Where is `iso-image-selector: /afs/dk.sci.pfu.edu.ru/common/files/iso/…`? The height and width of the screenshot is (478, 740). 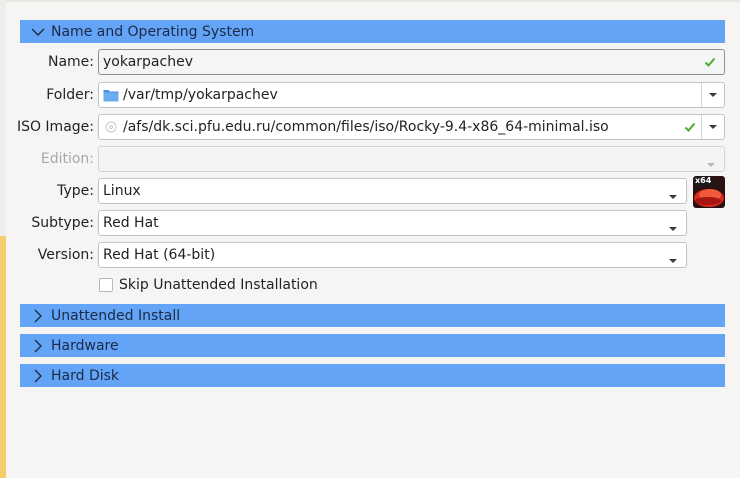
iso-image-selector: /afs/dk.sci.pfu.edu.ru/common/files/iso/… is located at coordinates (411, 127).